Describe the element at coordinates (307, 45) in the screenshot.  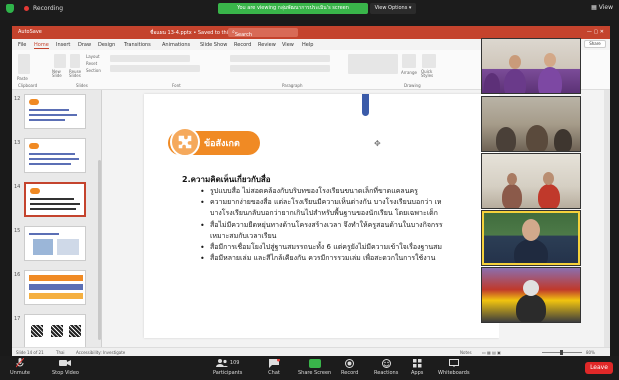
I see `tab-help: Help` at that location.